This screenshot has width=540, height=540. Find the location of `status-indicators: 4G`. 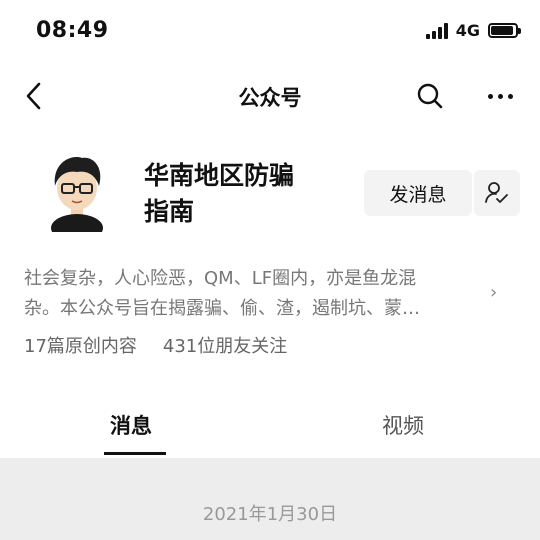

status-indicators: 4G is located at coordinates (473, 30).